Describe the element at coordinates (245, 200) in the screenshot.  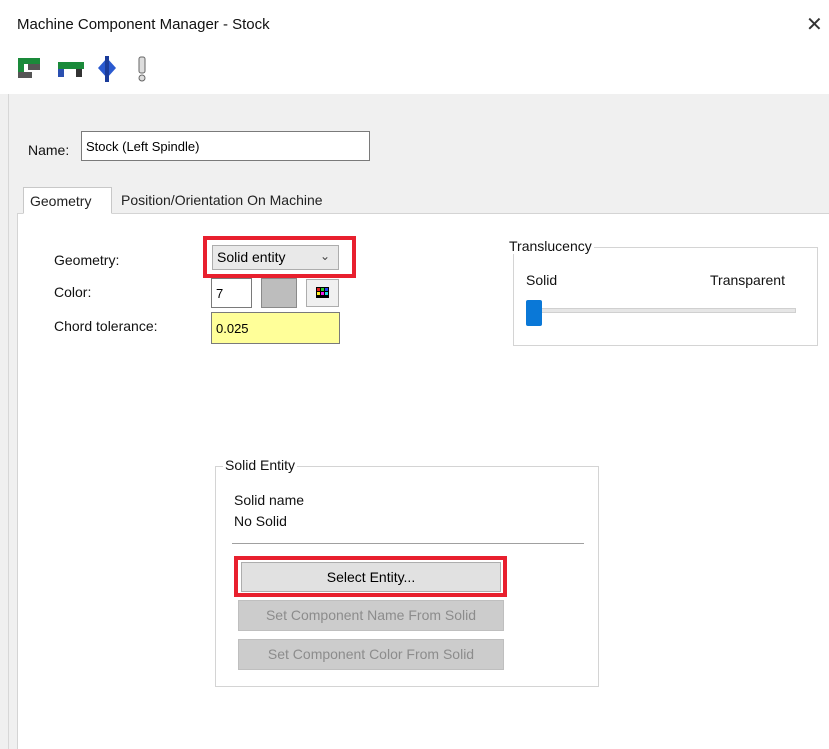
I see `tab-position-orientation: Position/Orientation On Machine` at that location.